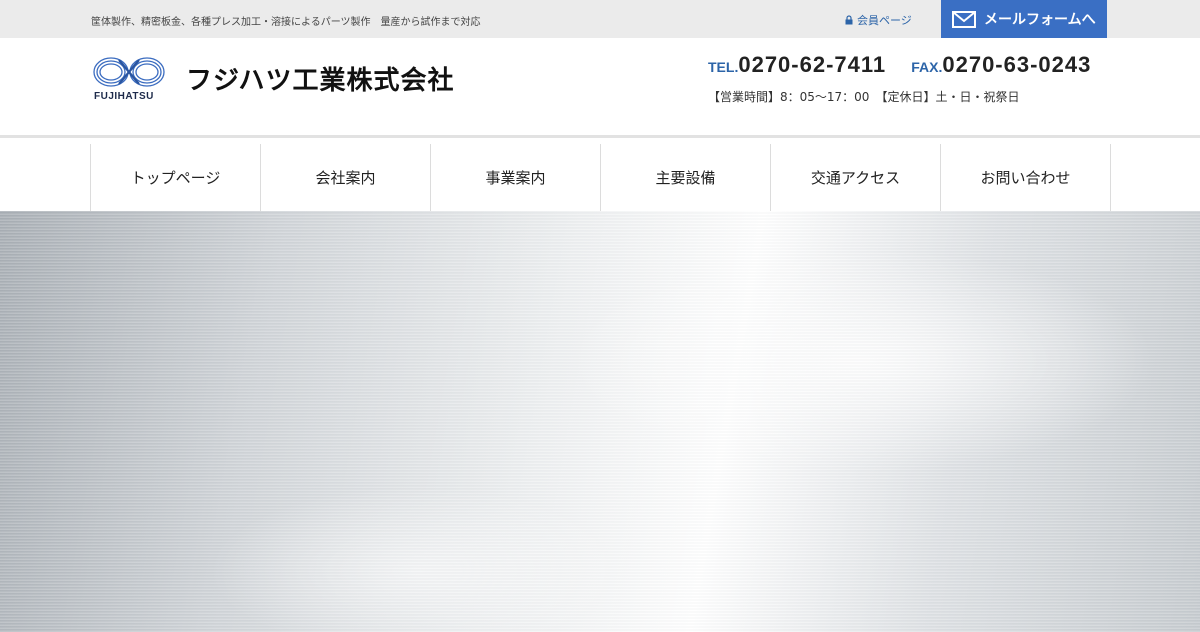 The width and height of the screenshot is (1200, 632). What do you see at coordinates (849, 20) in the screenshot?
I see `lock-icon` at bounding box center [849, 20].